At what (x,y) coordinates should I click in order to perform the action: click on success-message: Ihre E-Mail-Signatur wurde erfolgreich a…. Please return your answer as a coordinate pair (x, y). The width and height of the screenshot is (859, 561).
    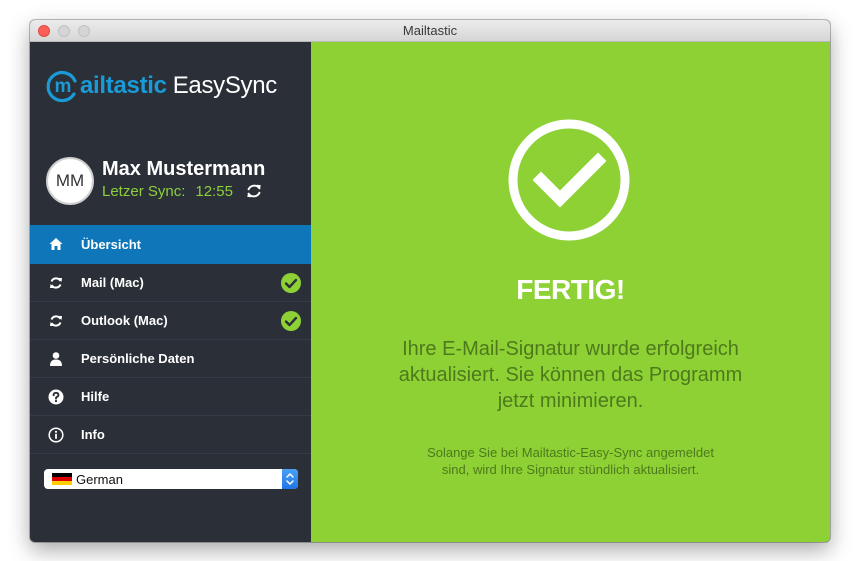
    Looking at the image, I should click on (570, 375).